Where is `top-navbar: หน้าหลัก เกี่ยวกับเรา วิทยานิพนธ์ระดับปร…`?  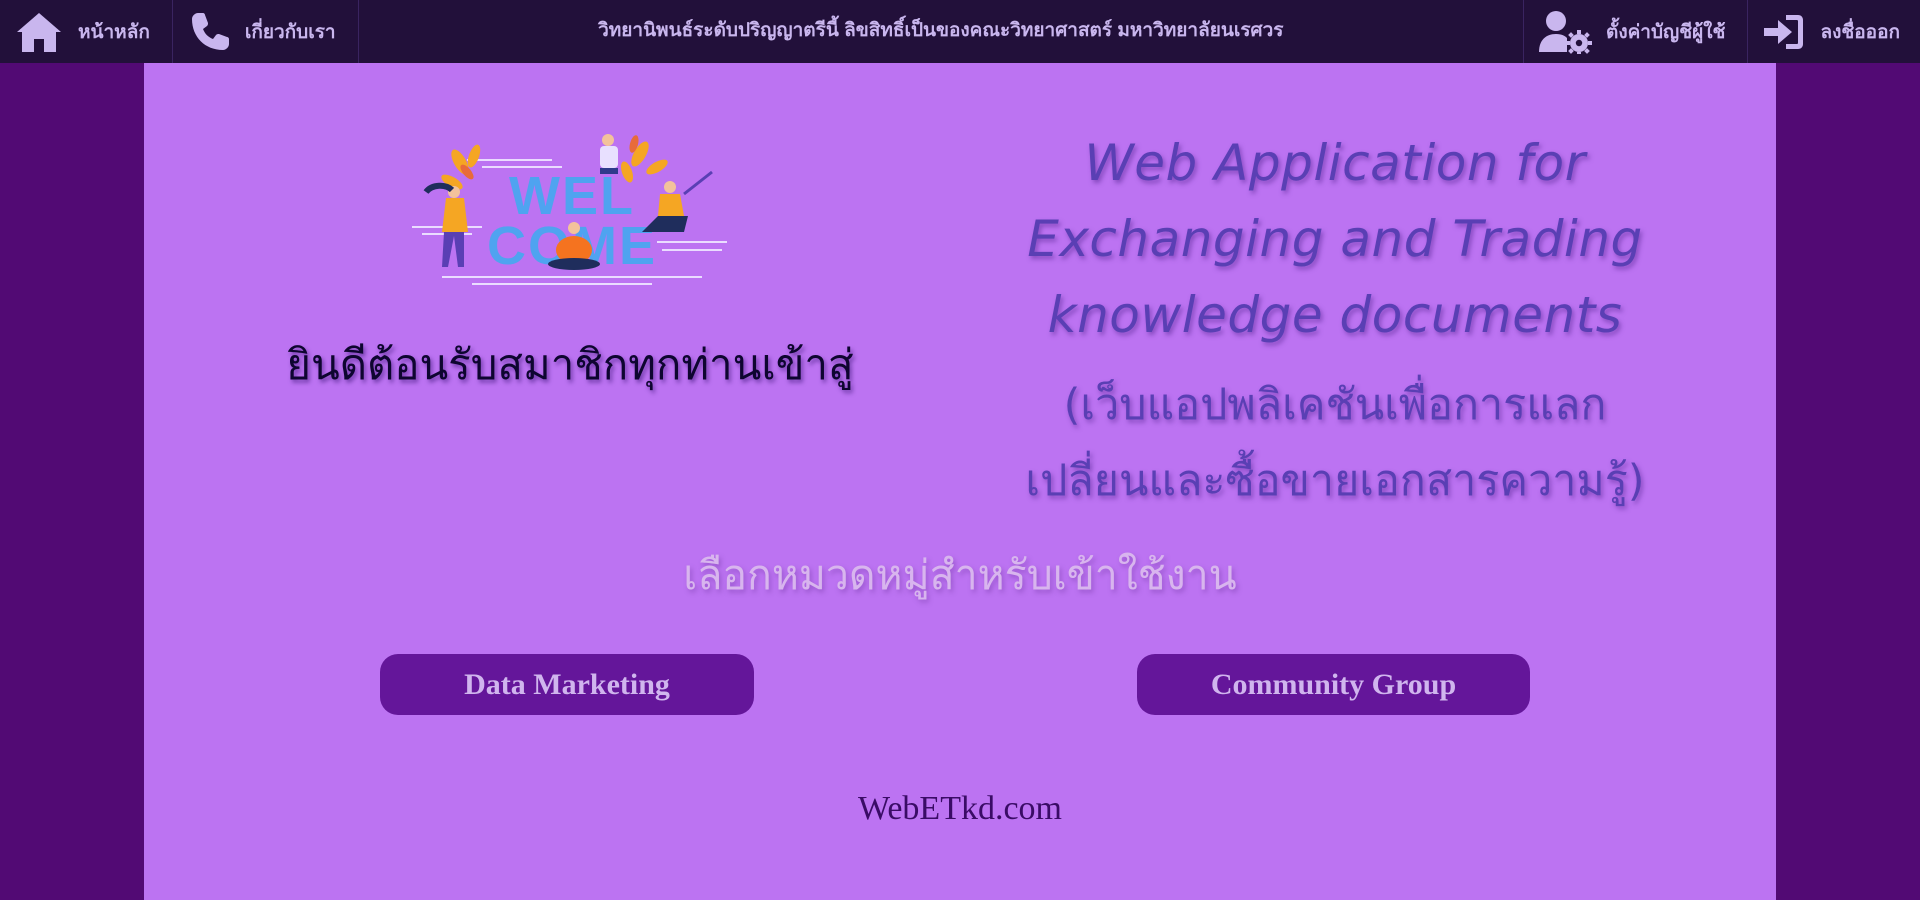 top-navbar: หน้าหลัก เกี่ยวกับเรา วิทยานิพนธ์ระดับปร… is located at coordinates (960, 31).